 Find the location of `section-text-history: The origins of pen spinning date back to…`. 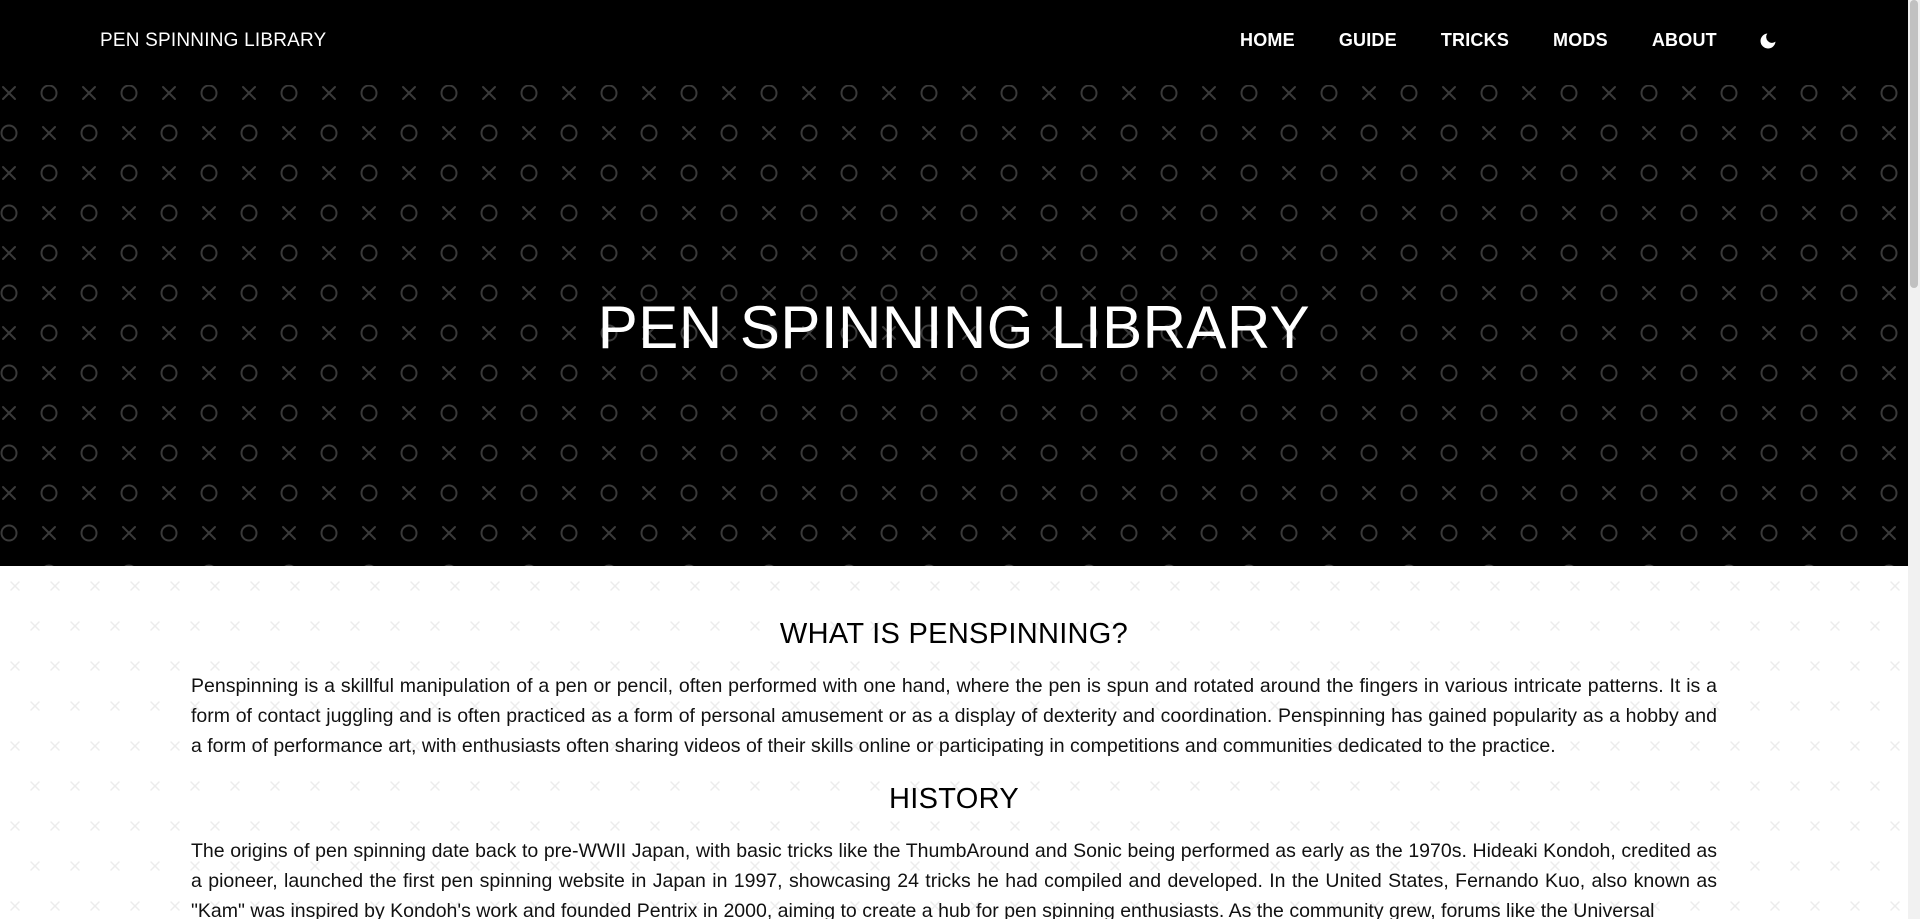

section-text-history: The origins of pen spinning date back to… is located at coordinates (954, 879).